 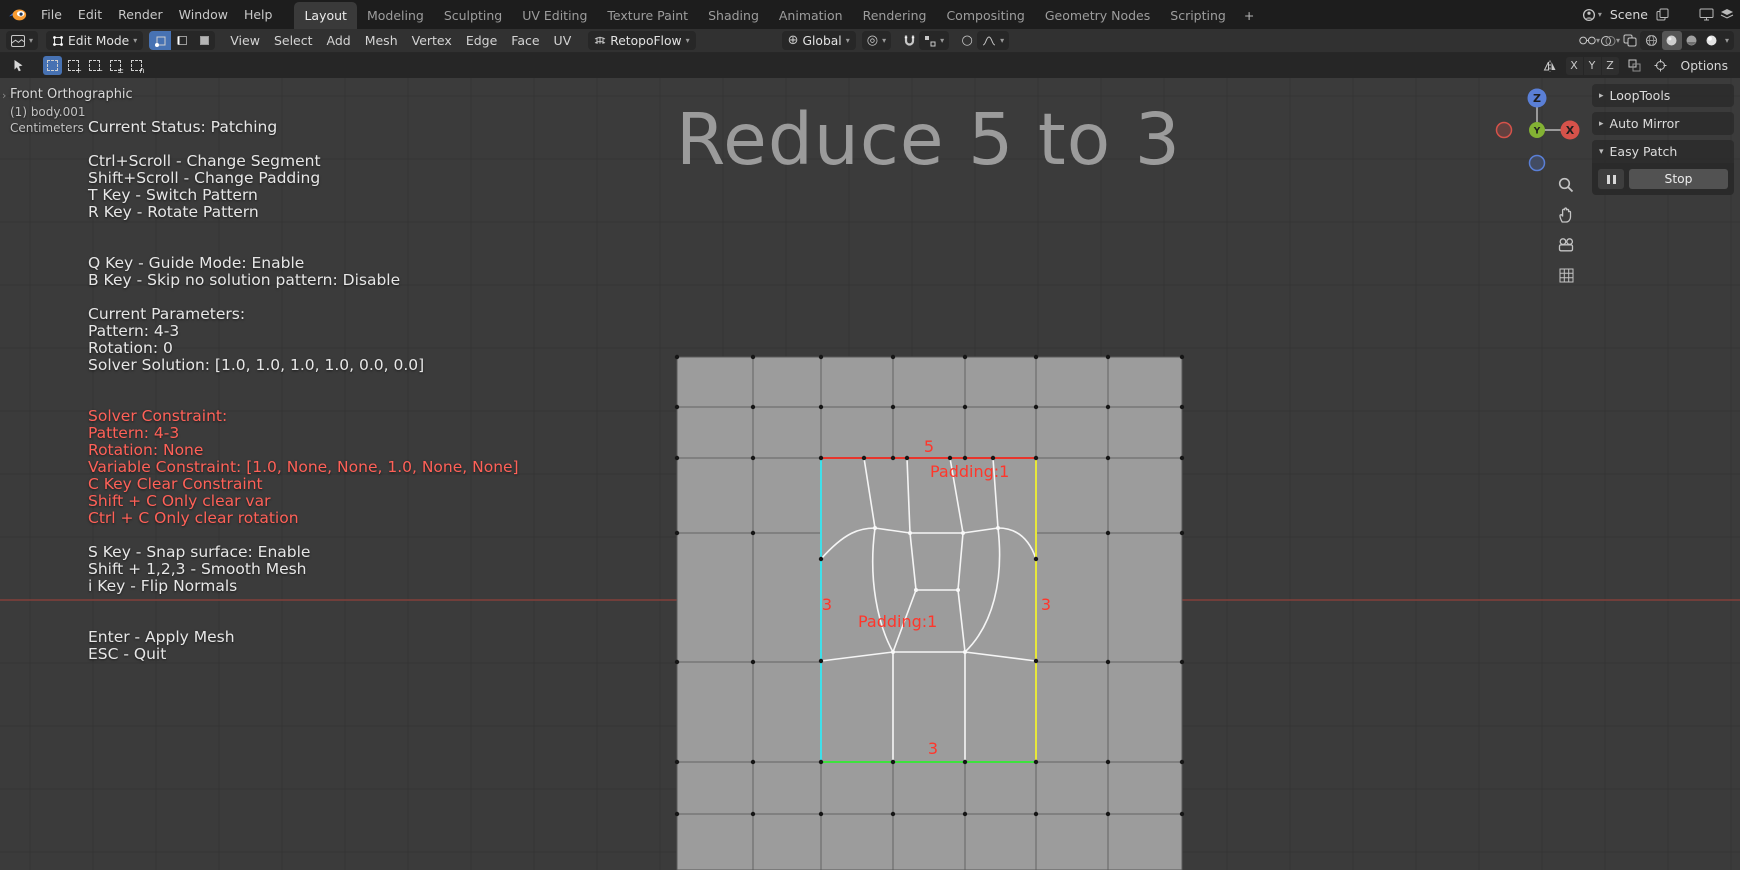 I want to click on select-invert-button: ±, so click(x=115, y=65).